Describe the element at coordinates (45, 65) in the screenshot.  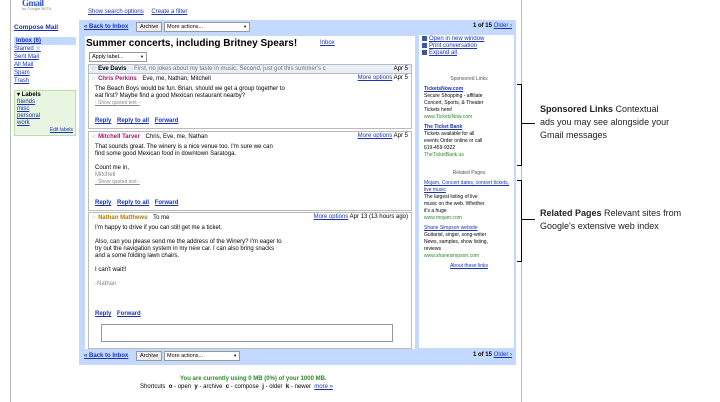
I see `sidebar-item-all-mail: All Mail` at that location.